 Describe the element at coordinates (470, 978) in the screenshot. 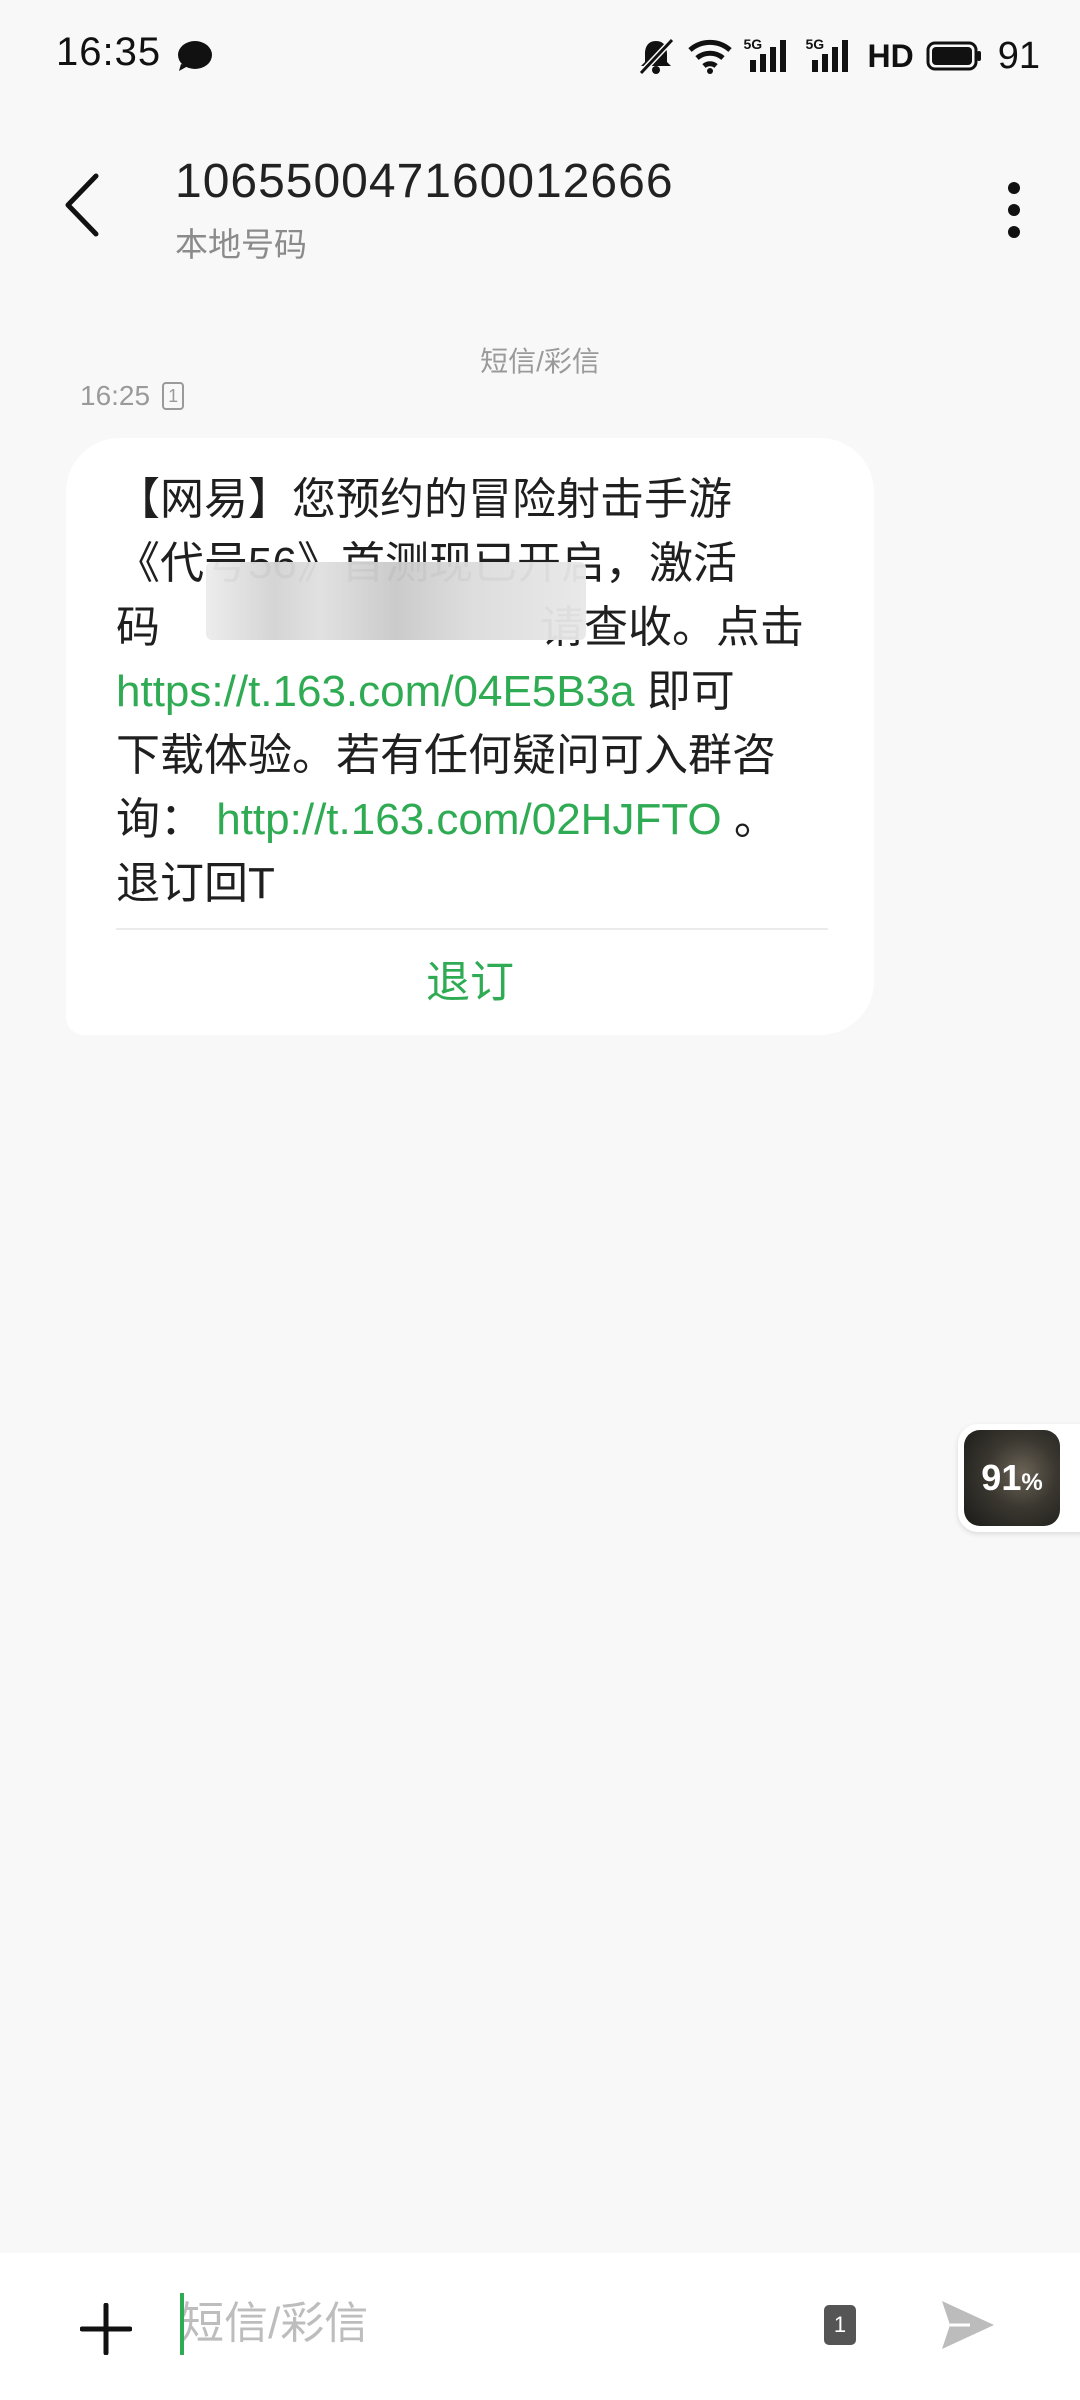

I see `unsubscribe-button: 退订` at that location.